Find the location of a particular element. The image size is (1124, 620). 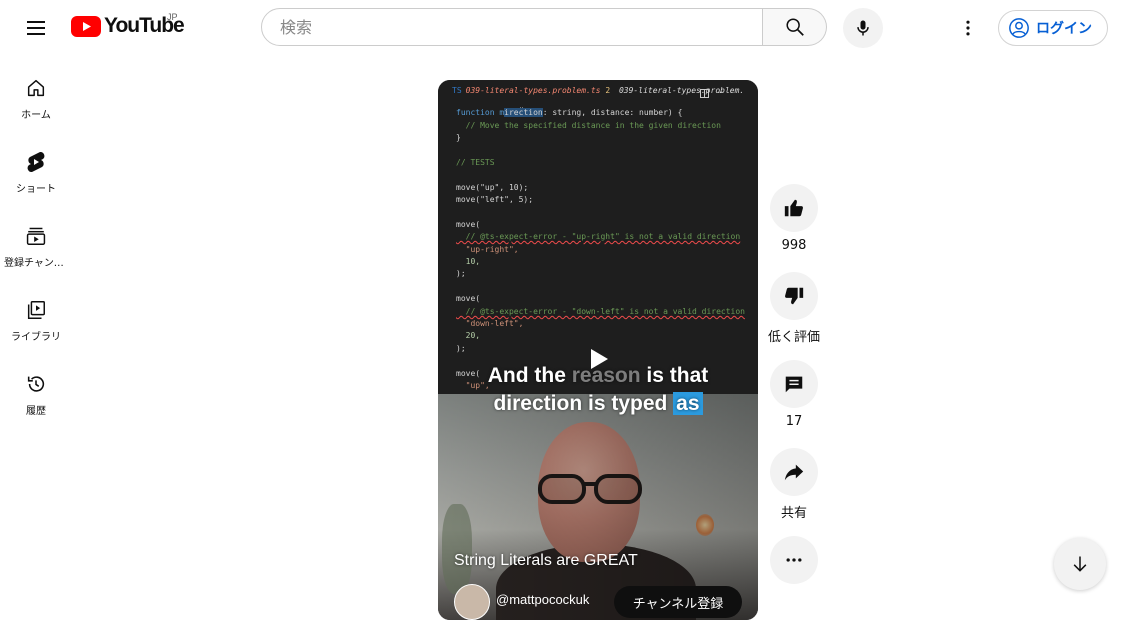

login-button: ログイン is located at coordinates (1053, 28).